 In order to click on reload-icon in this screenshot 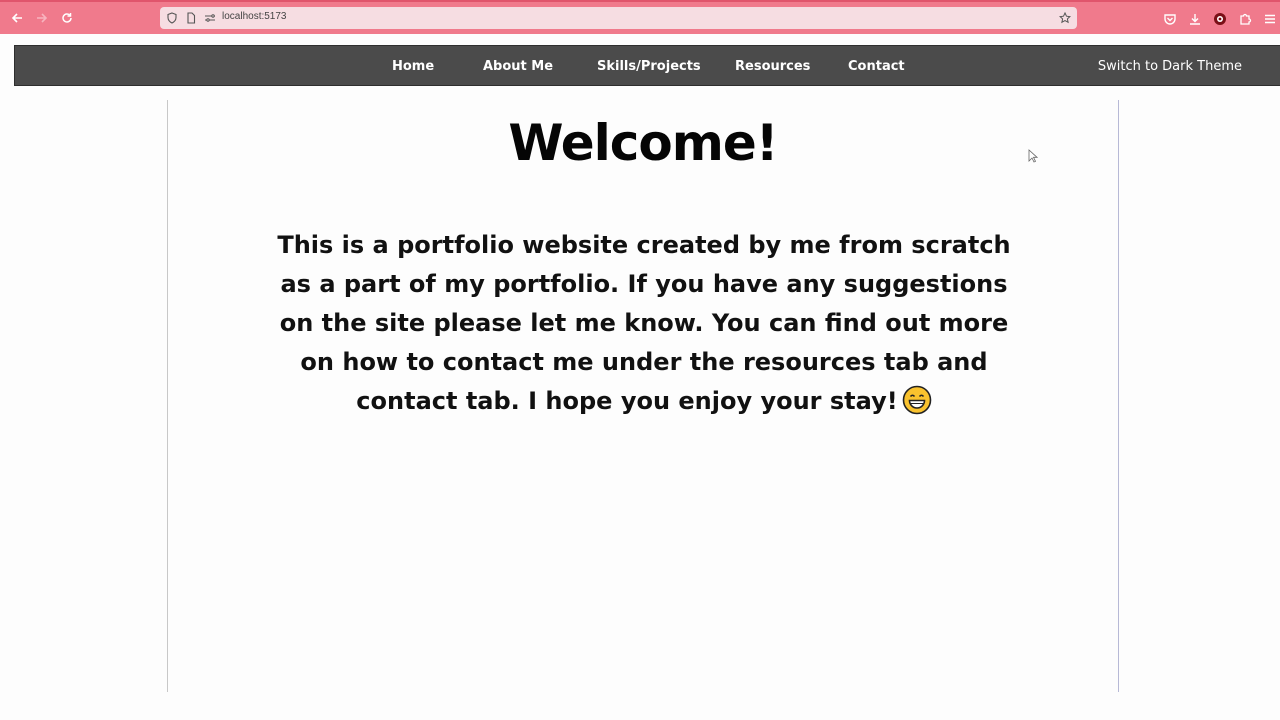, I will do `click(67, 18)`.